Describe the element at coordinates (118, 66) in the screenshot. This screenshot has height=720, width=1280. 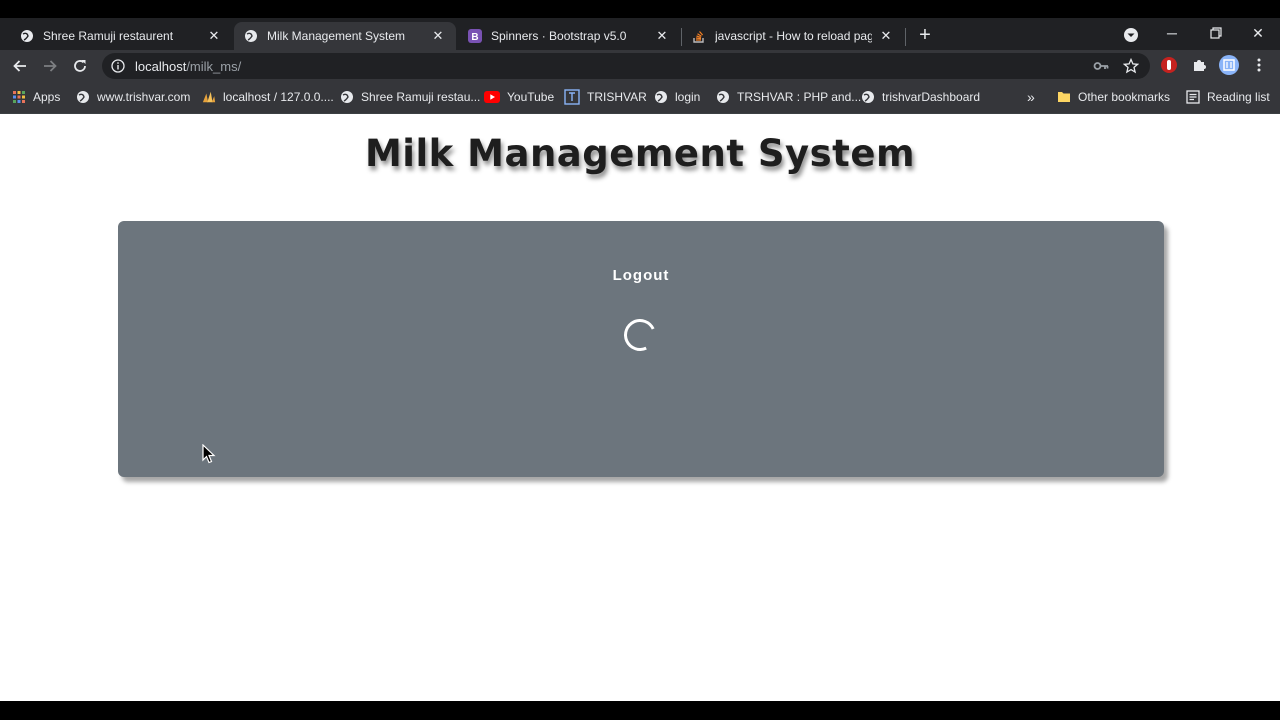
I see `info-icon` at that location.